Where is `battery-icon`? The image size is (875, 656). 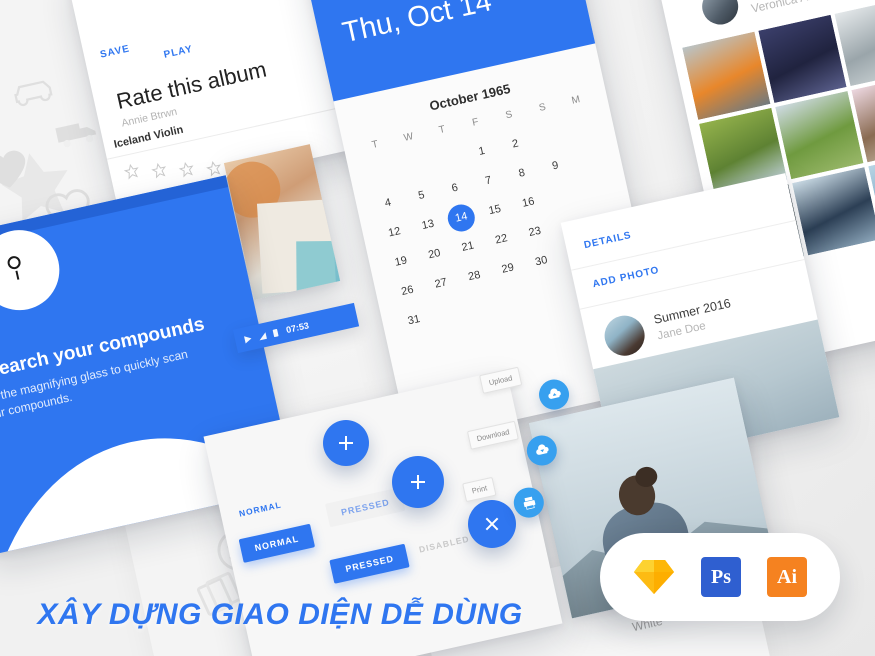 battery-icon is located at coordinates (275, 332).